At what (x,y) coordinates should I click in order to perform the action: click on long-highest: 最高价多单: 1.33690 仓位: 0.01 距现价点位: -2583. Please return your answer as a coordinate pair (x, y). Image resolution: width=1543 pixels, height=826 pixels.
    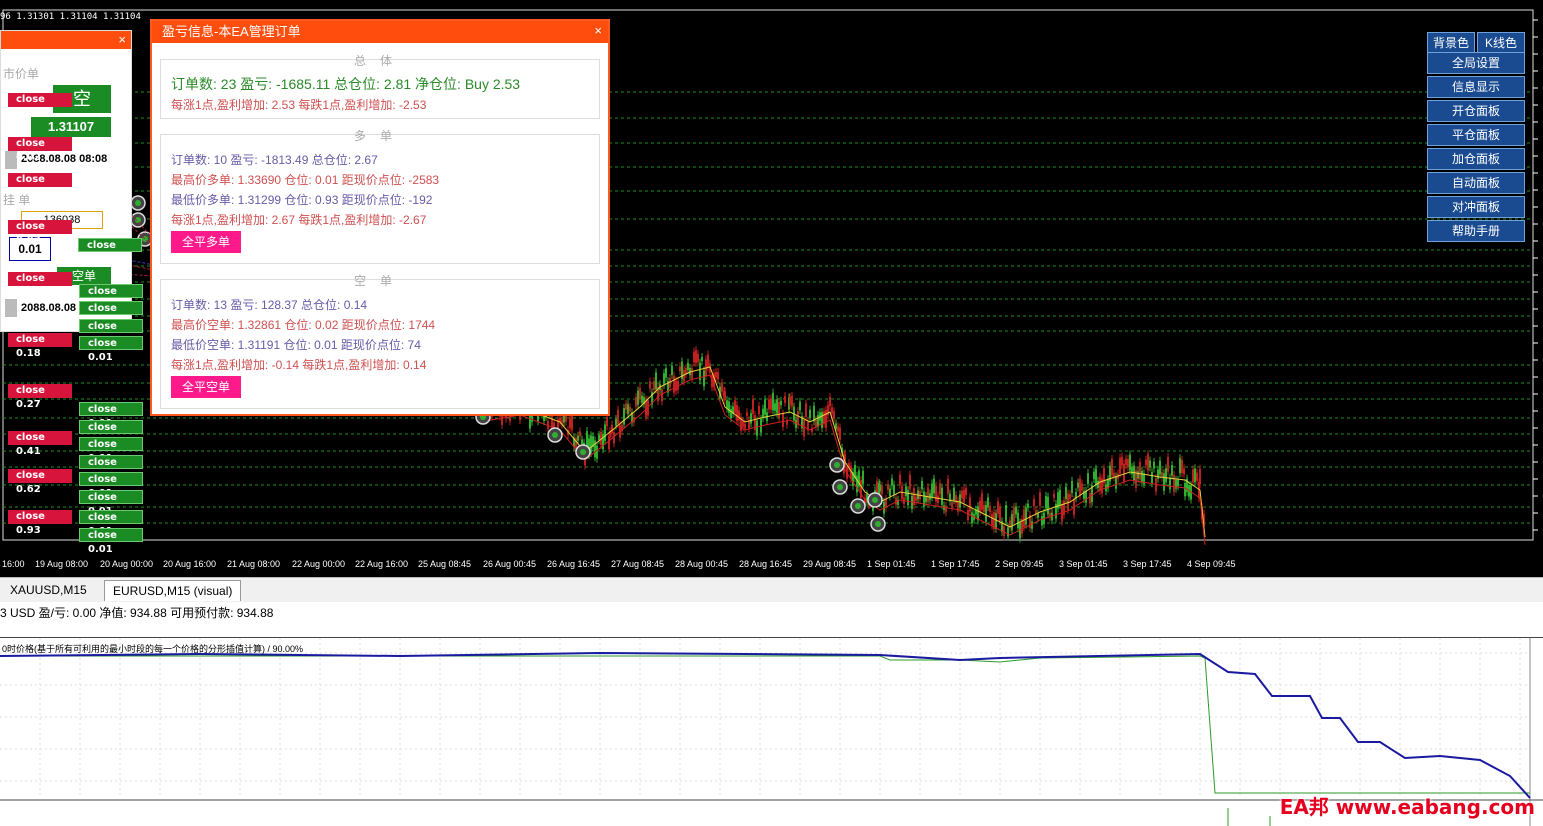
    Looking at the image, I should click on (305, 180).